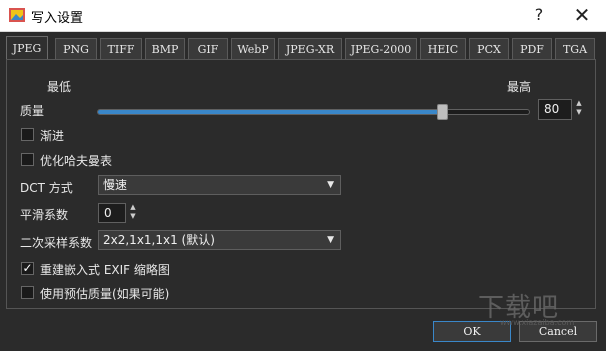 Image resolution: width=606 pixels, height=351 pixels. I want to click on progressive-label: 渐进, so click(52, 136).